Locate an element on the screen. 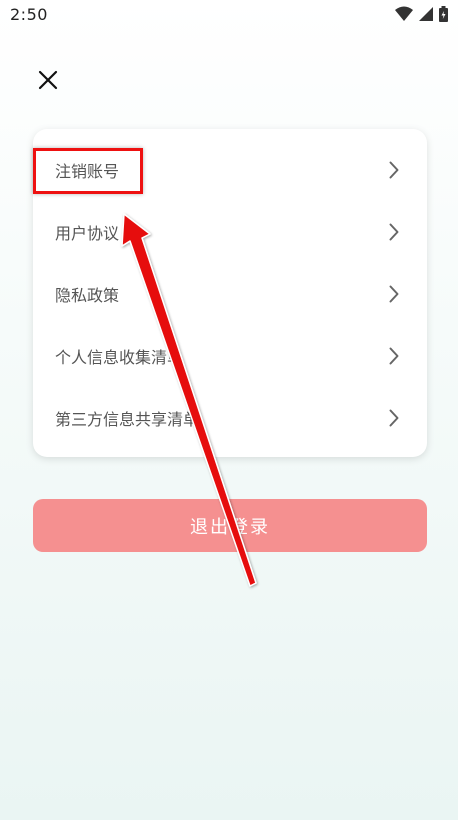 Image resolution: width=458 pixels, height=820 pixels. close-button is located at coordinates (48, 80).